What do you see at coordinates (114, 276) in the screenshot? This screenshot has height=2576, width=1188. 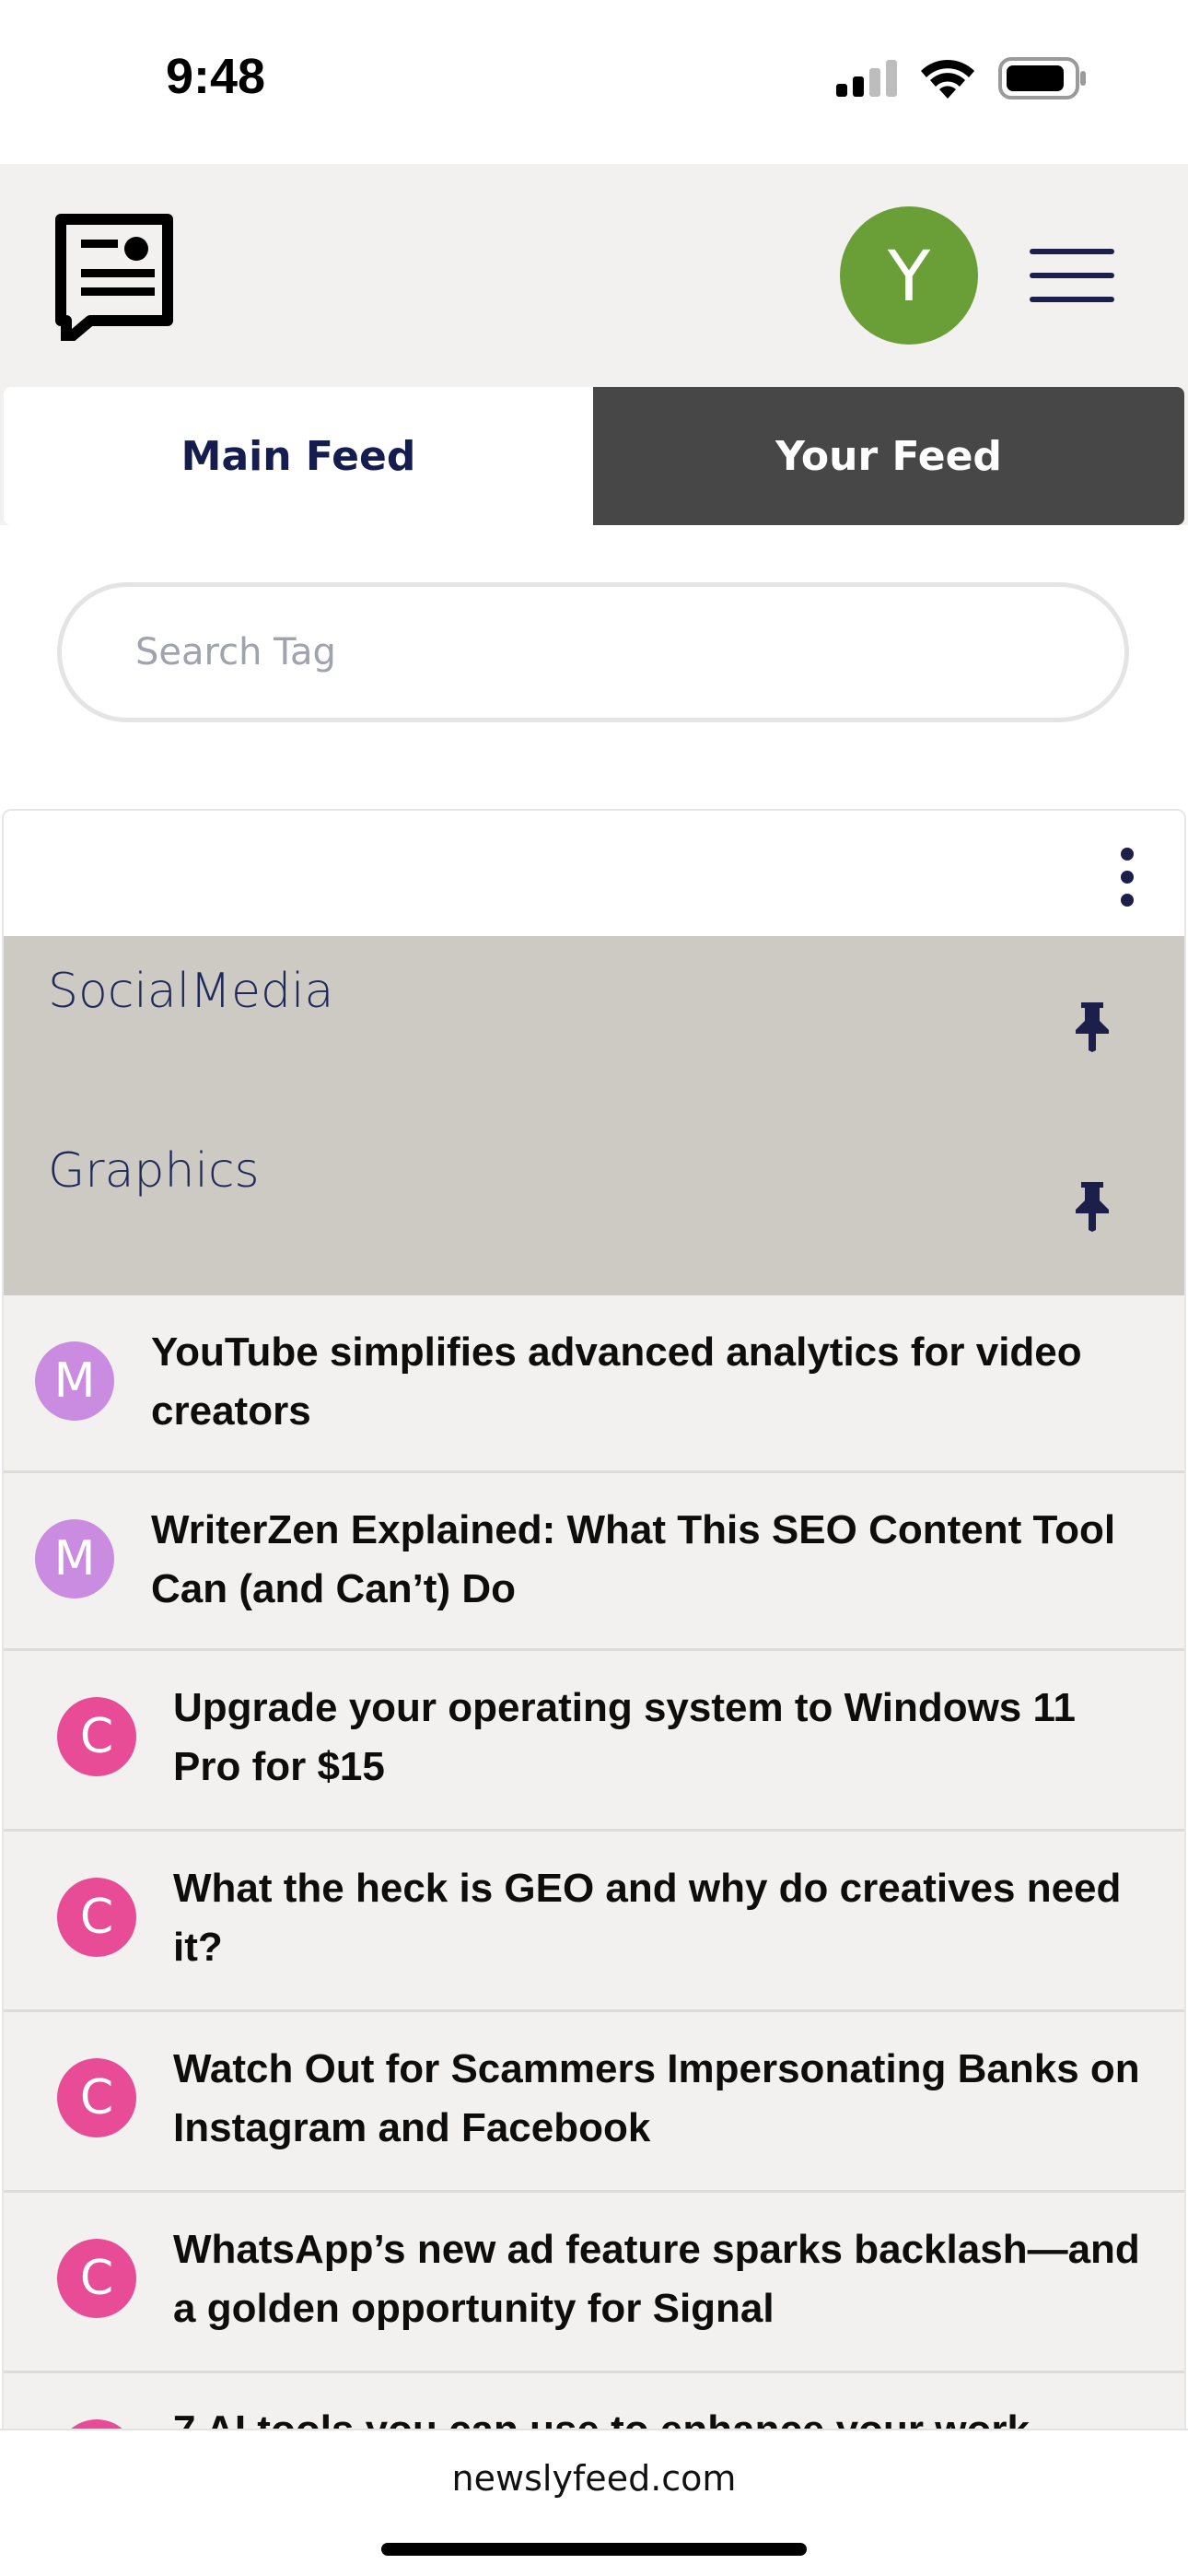 I see `newsfeed-logo-icon` at bounding box center [114, 276].